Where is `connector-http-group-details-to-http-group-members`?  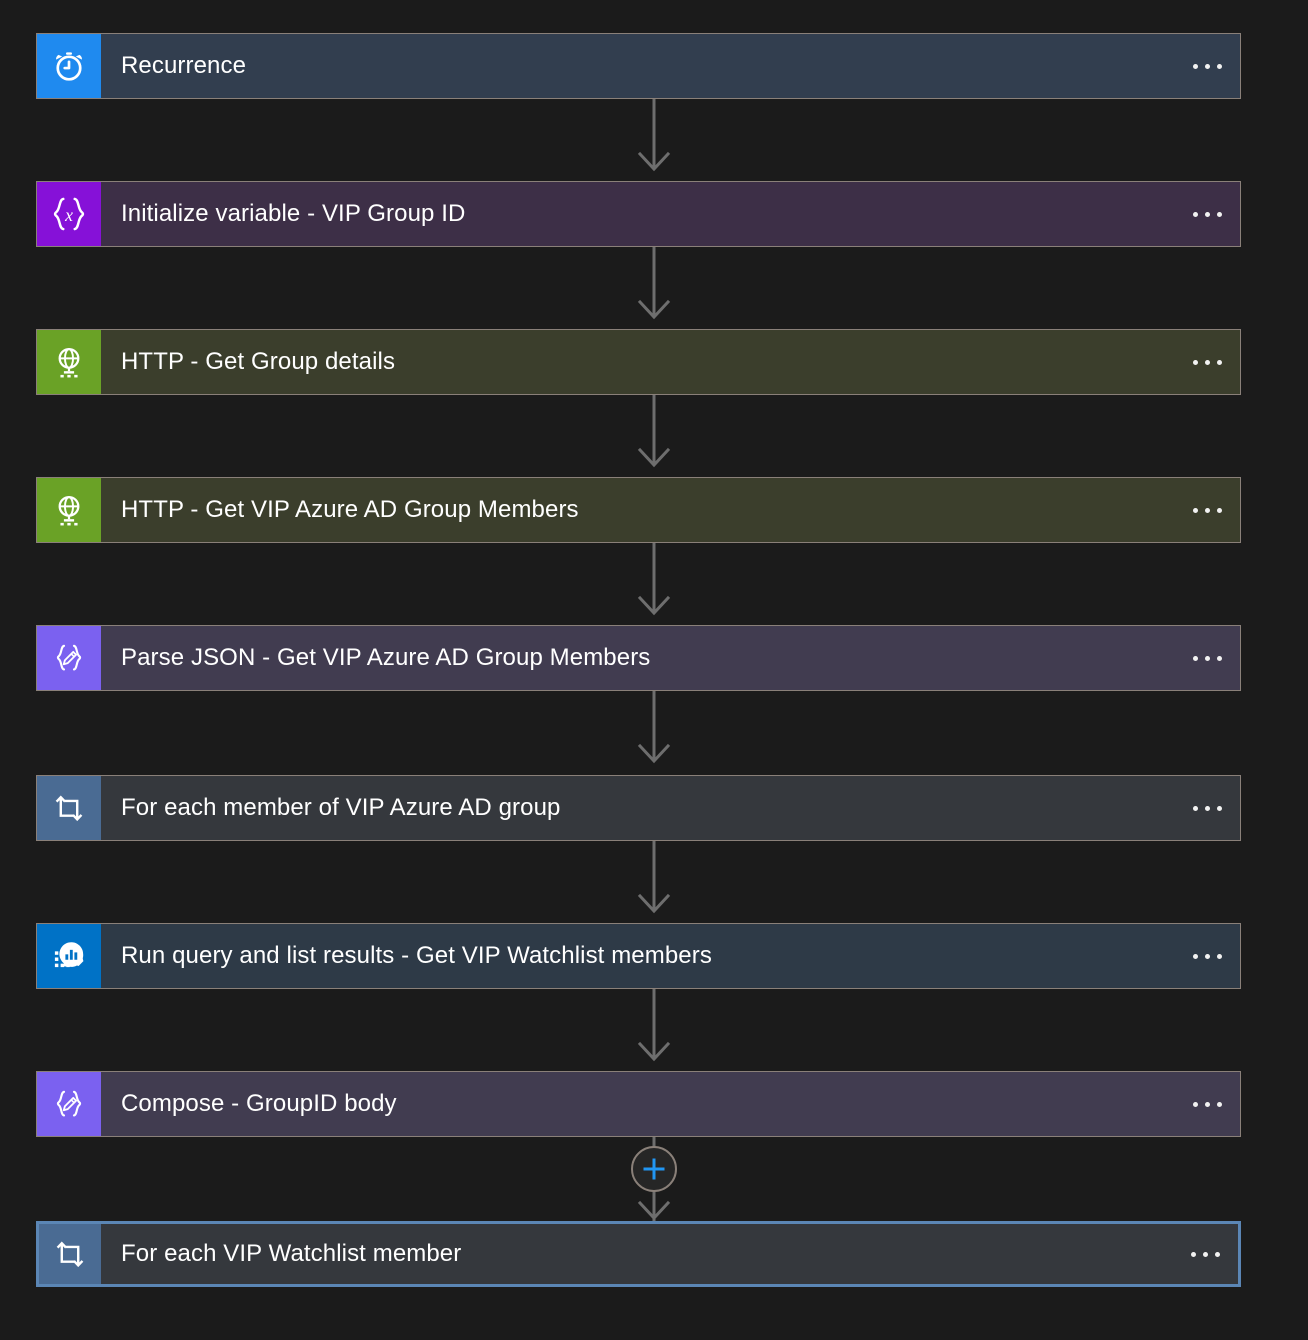 connector-http-group-details-to-http-group-members is located at coordinates (654, 436).